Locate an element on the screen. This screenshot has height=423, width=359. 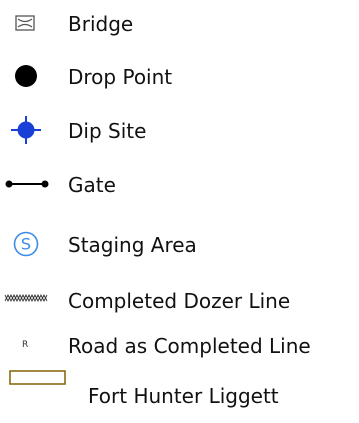
legend-item-staging-area: S Staging Area is located at coordinates (179, 244).